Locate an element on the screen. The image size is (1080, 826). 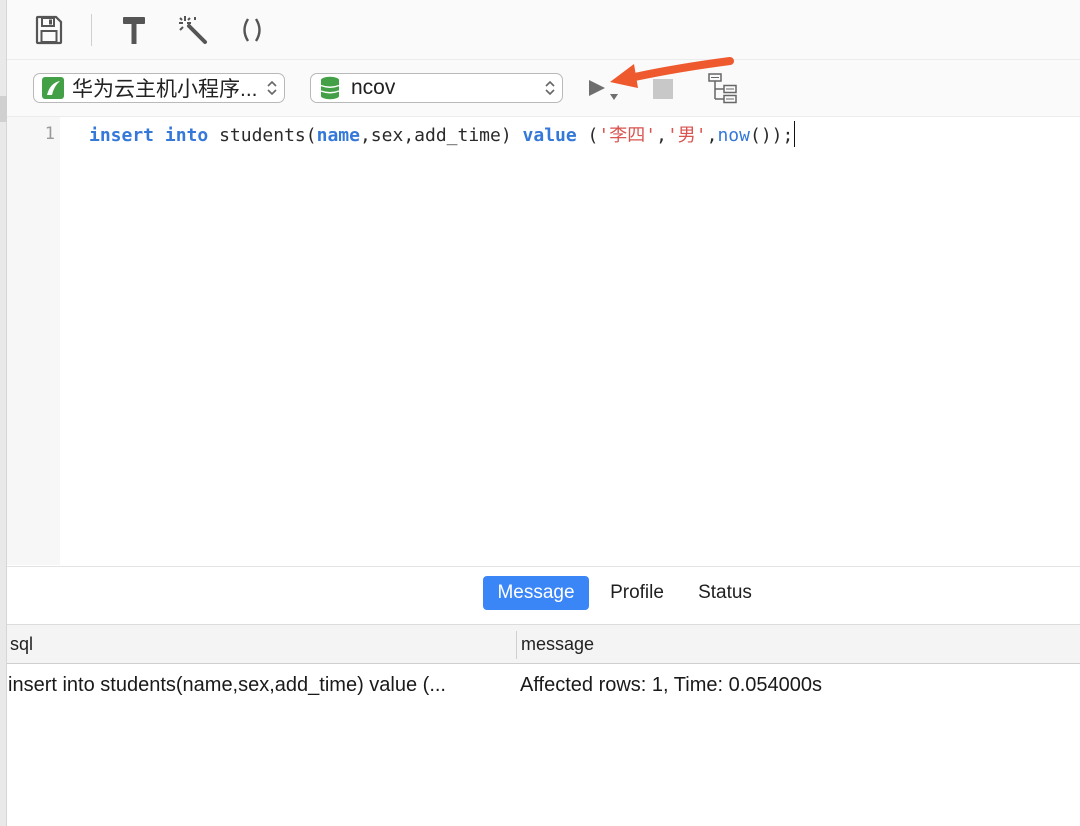
database-label: ncov is located at coordinates (373, 87).